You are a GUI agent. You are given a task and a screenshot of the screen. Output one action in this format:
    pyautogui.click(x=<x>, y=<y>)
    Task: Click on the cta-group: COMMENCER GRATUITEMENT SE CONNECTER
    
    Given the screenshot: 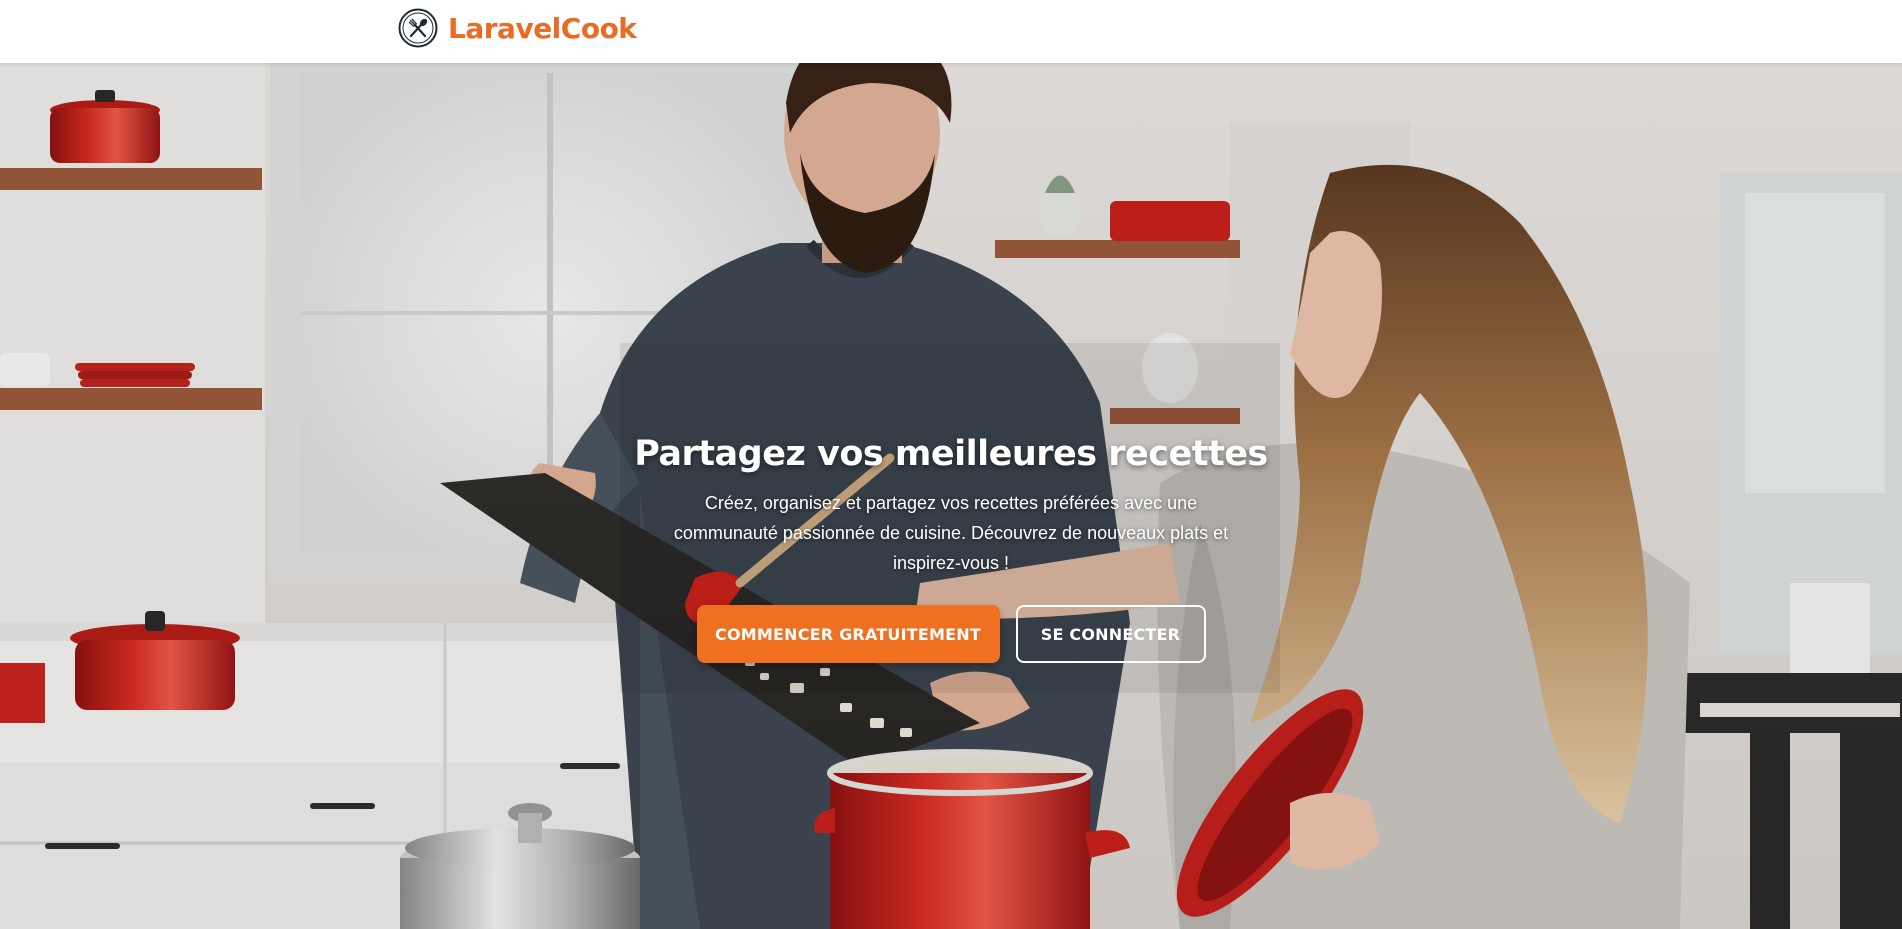 What is the action you would take?
    pyautogui.click(x=951, y=634)
    